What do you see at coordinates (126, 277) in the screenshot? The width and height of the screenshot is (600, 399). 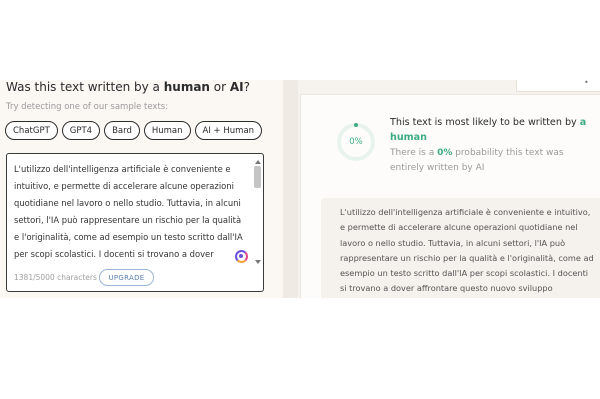 I see `upgrade-button: UPGRADE` at bounding box center [126, 277].